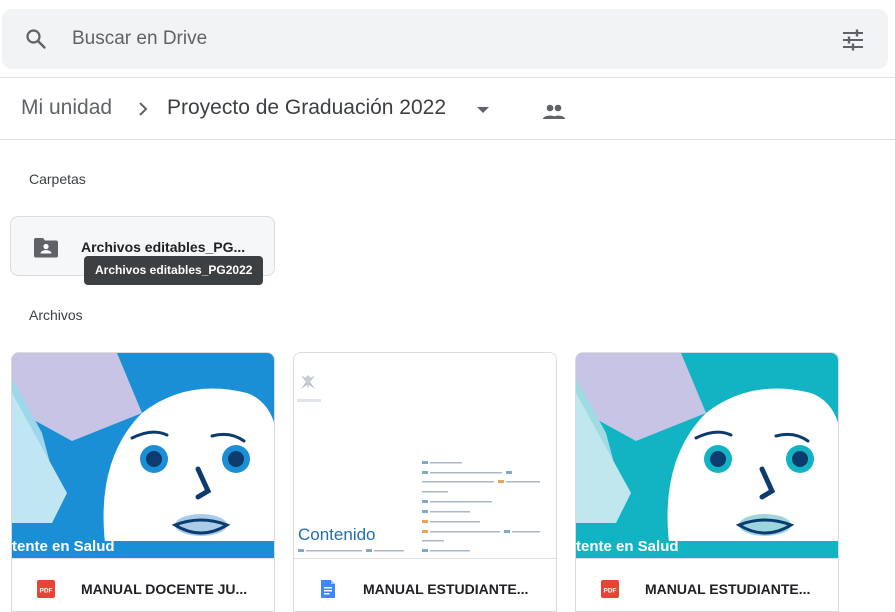 This screenshot has width=895, height=612. Describe the element at coordinates (56, 315) in the screenshot. I see `files-section-title: Archivos` at that location.